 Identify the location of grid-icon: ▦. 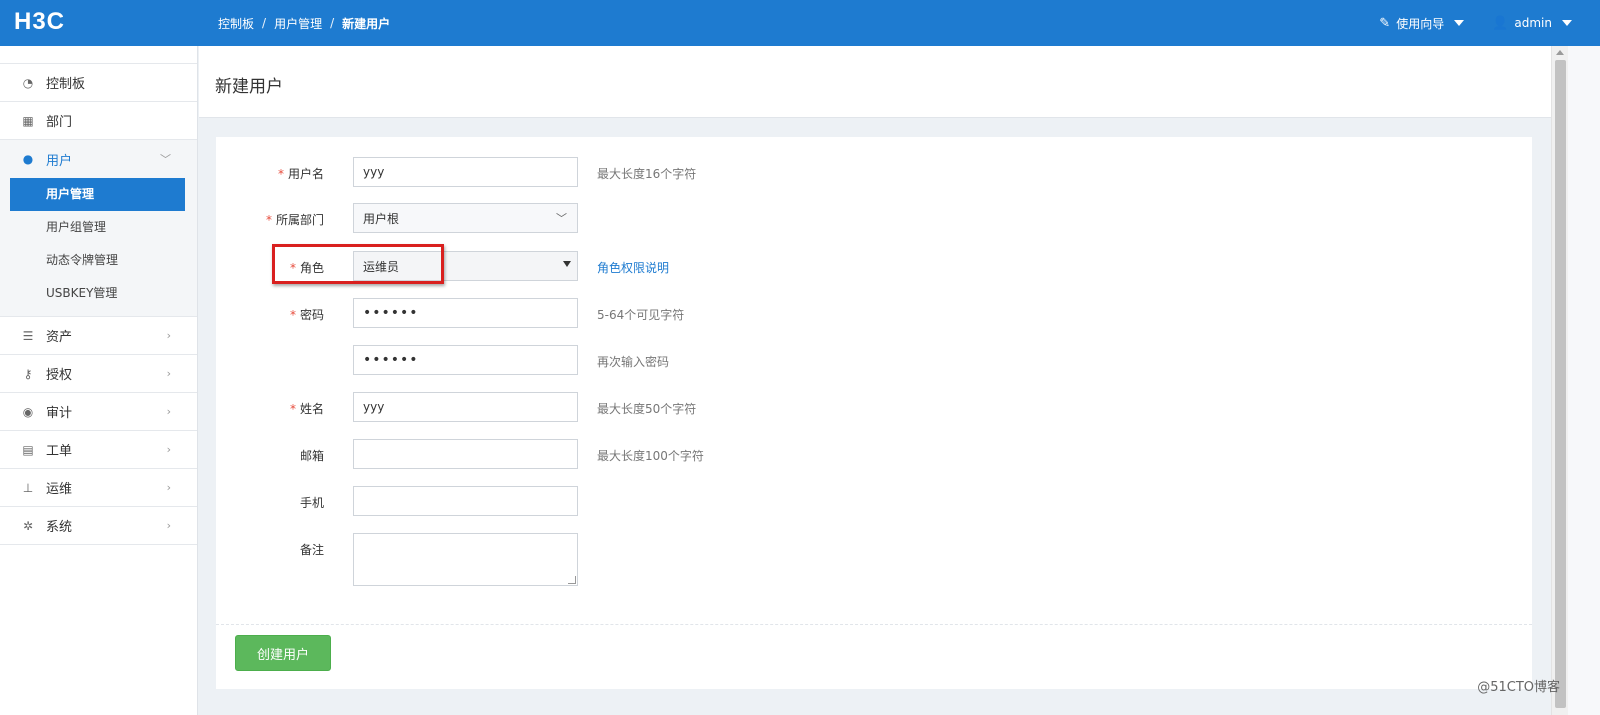
(28, 120).